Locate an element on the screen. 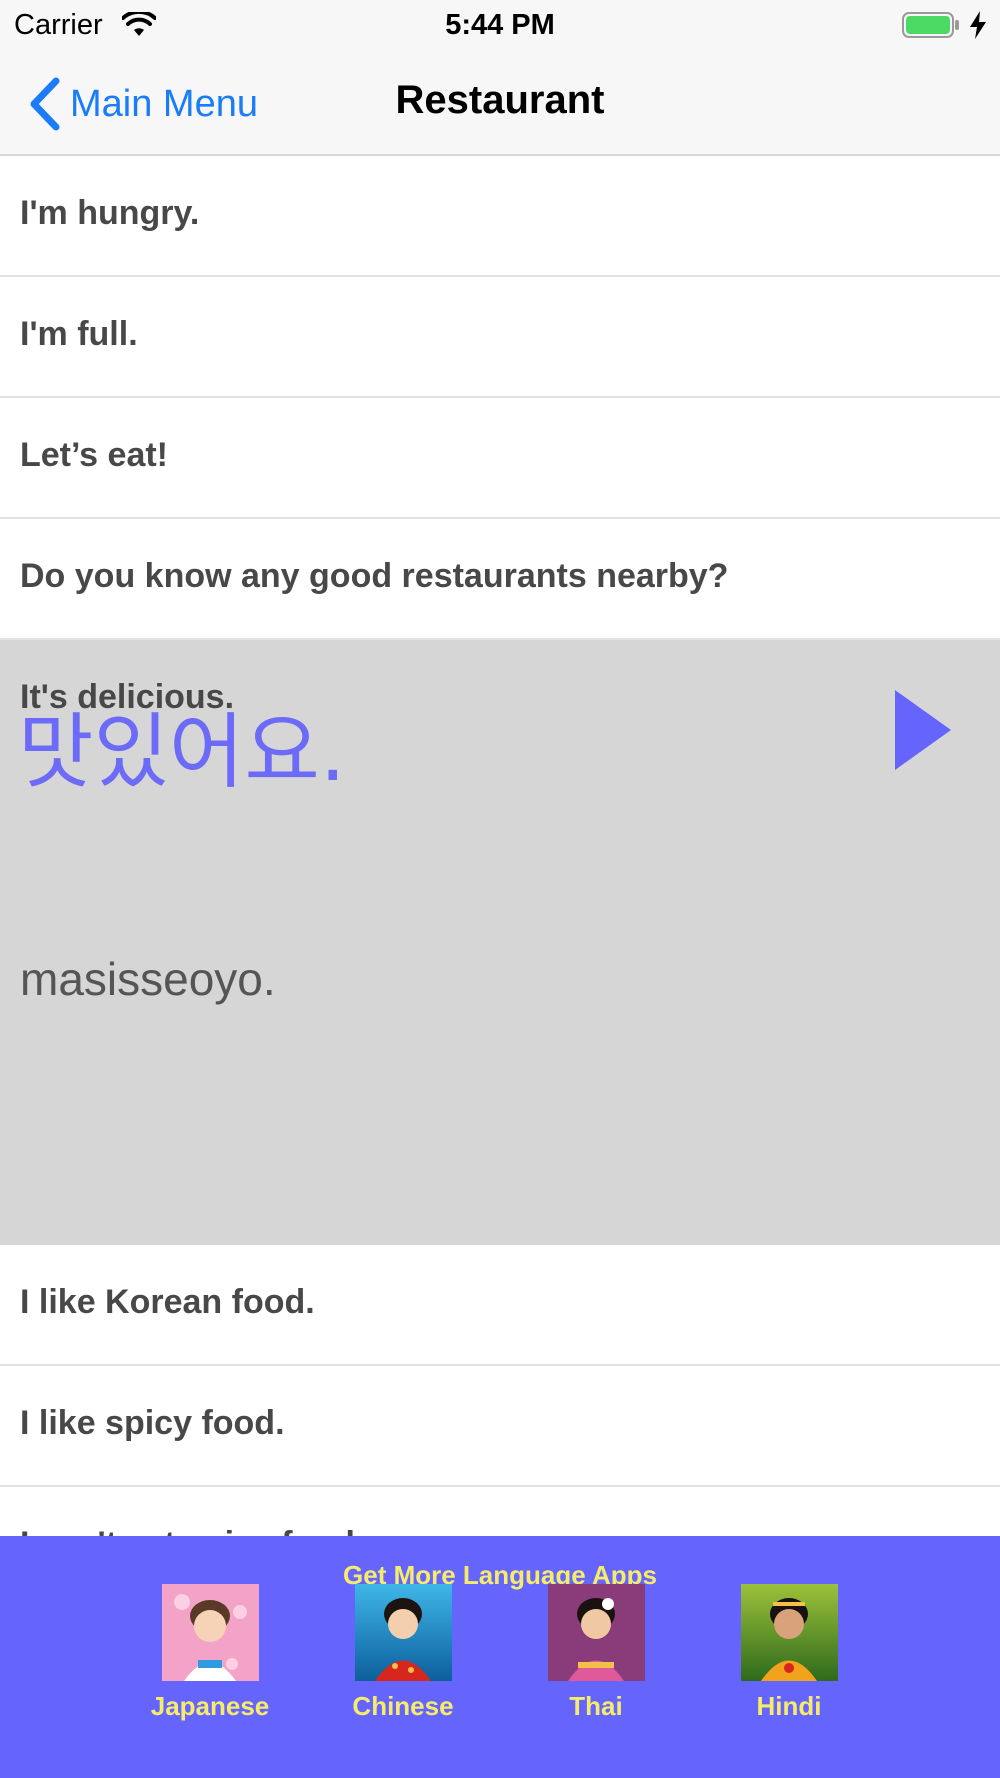  phrase-row: Do you know any good restaurants nearby? is located at coordinates (500, 579).